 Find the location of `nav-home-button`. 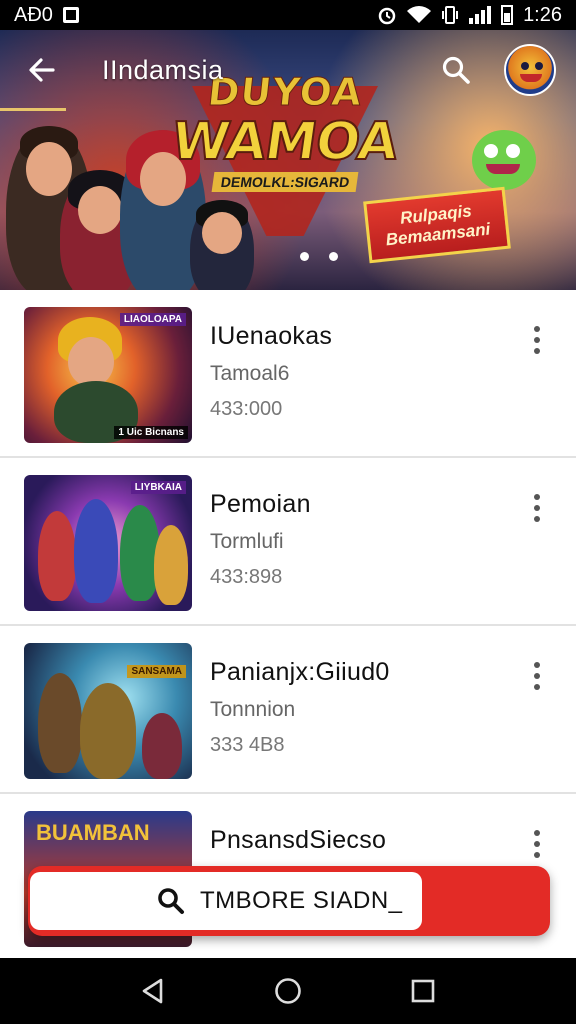

nav-home-button is located at coordinates (288, 991).